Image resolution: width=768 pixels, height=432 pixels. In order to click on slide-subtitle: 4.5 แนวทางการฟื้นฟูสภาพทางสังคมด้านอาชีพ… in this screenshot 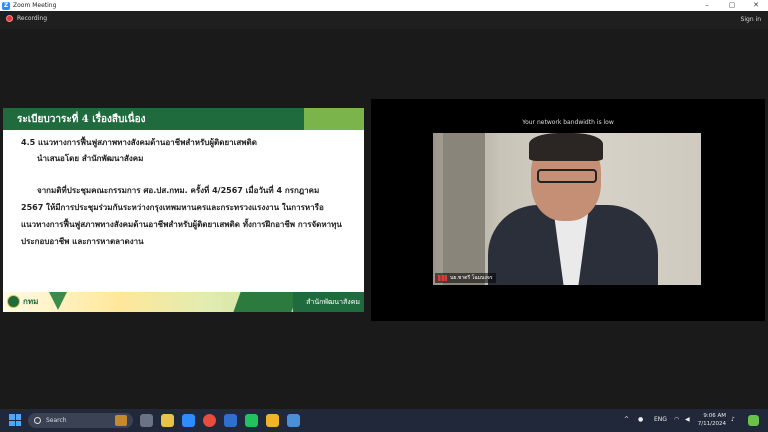, I will do `click(139, 142)`.